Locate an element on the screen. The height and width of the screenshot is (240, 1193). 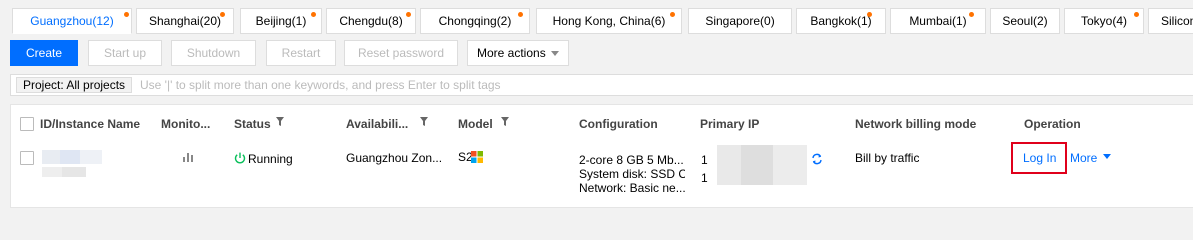
header-primary-ip: Primary IP is located at coordinates (730, 124).